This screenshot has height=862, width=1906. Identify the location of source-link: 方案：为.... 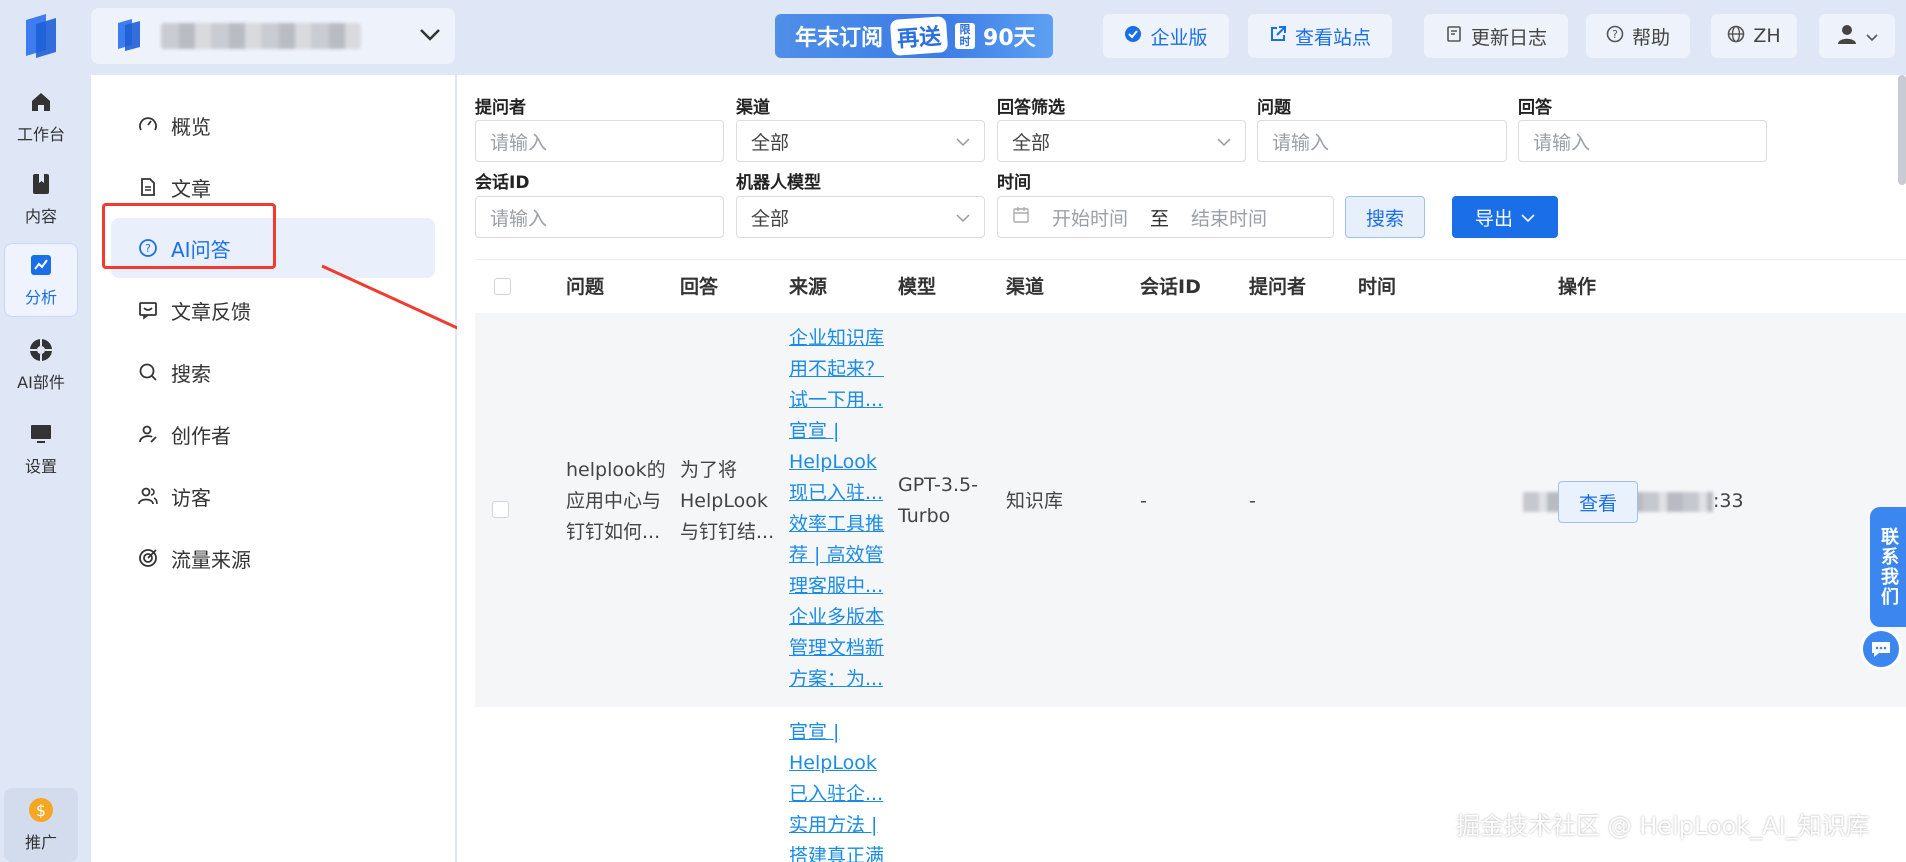
(839, 679).